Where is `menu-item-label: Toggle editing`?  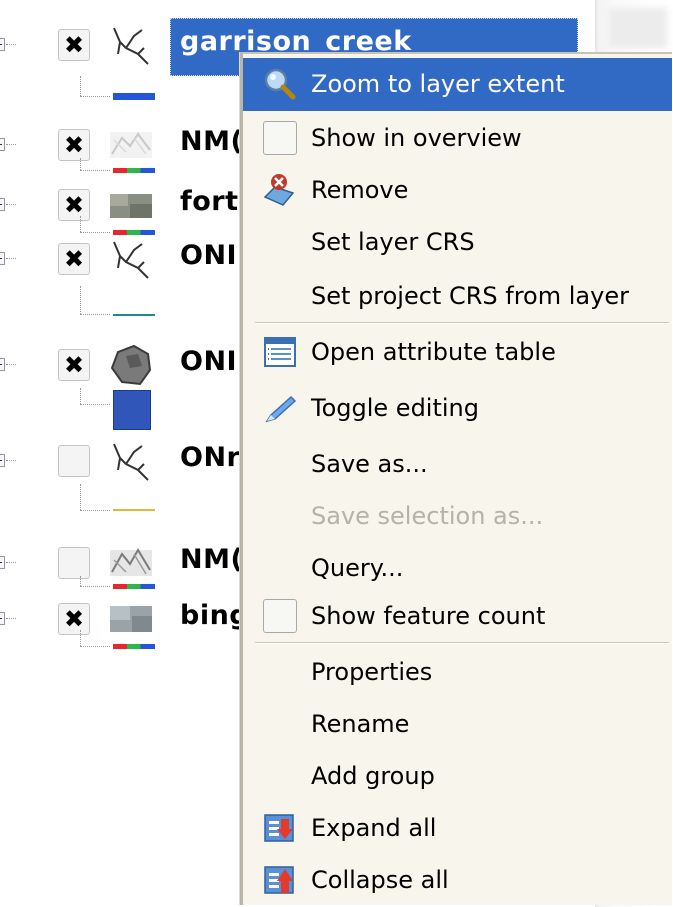
menu-item-label: Toggle editing is located at coordinates (395, 408).